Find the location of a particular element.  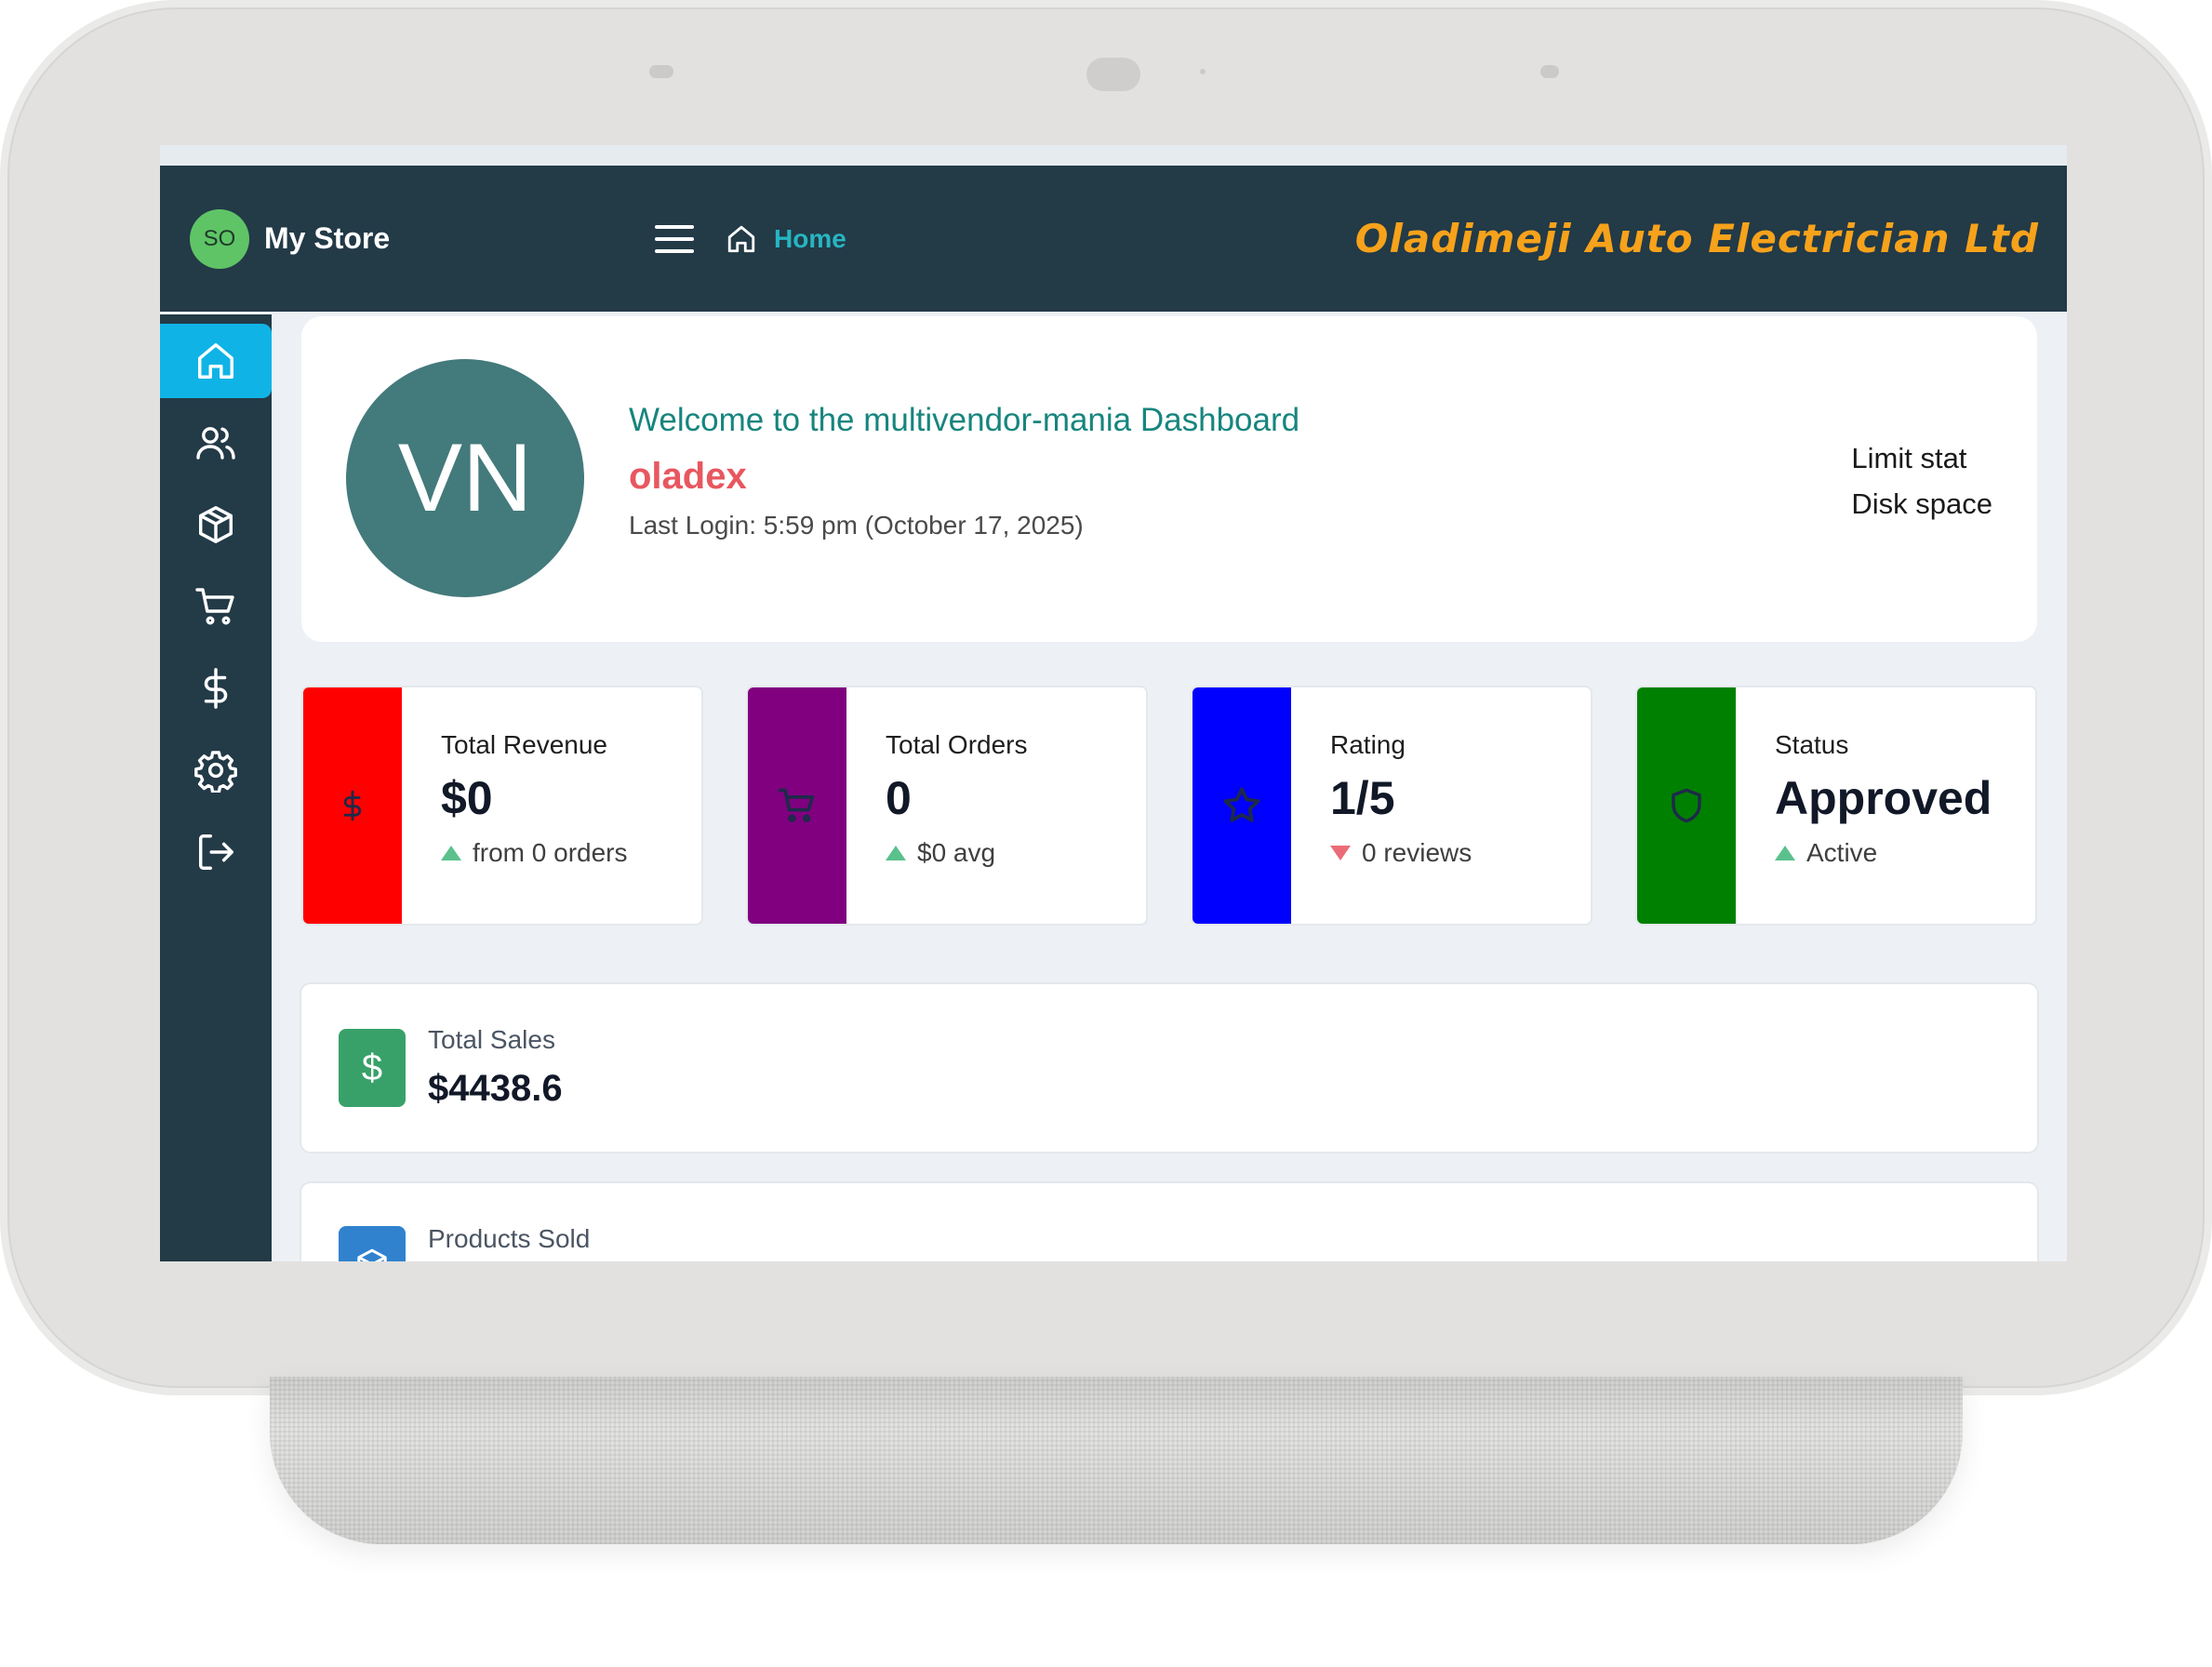

stat-body: Total Orders 0 $0 avg is located at coordinates (957, 799).